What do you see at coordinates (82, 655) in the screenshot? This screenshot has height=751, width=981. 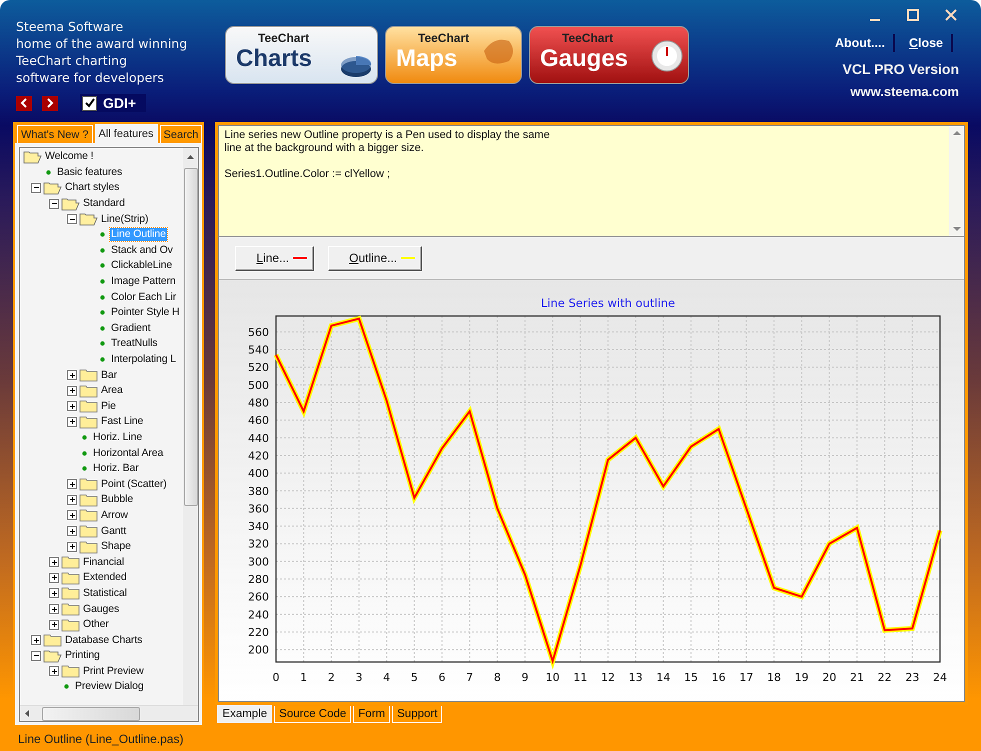 I see `tree-item: Printing` at bounding box center [82, 655].